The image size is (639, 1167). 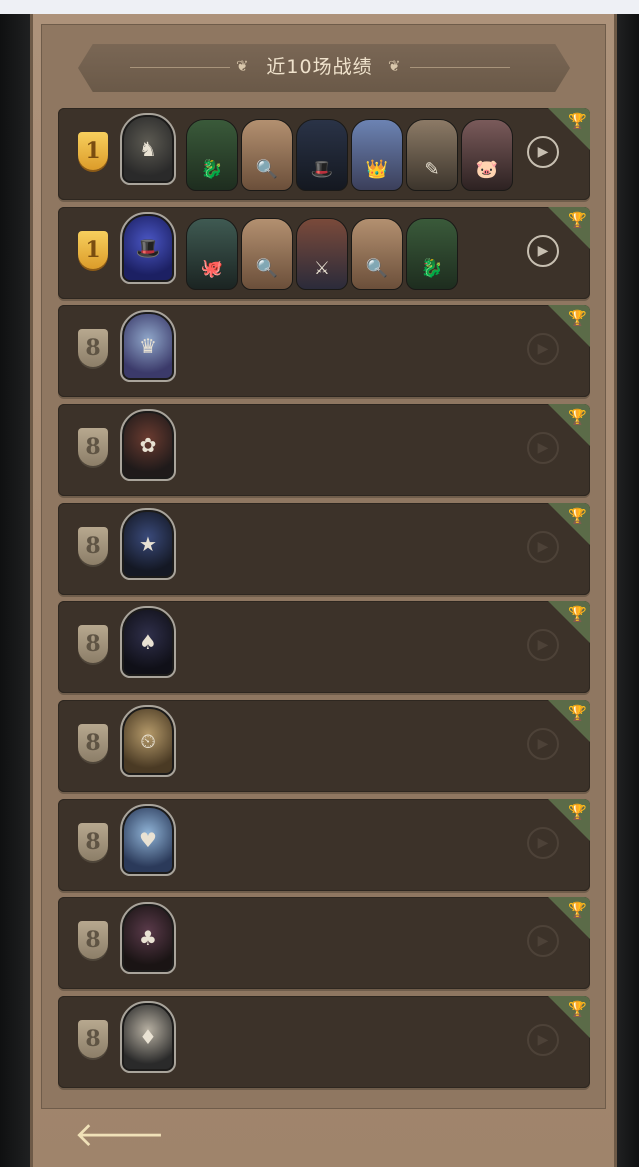 I want to click on team-member-portrait-icon: ✎, so click(x=432, y=155).